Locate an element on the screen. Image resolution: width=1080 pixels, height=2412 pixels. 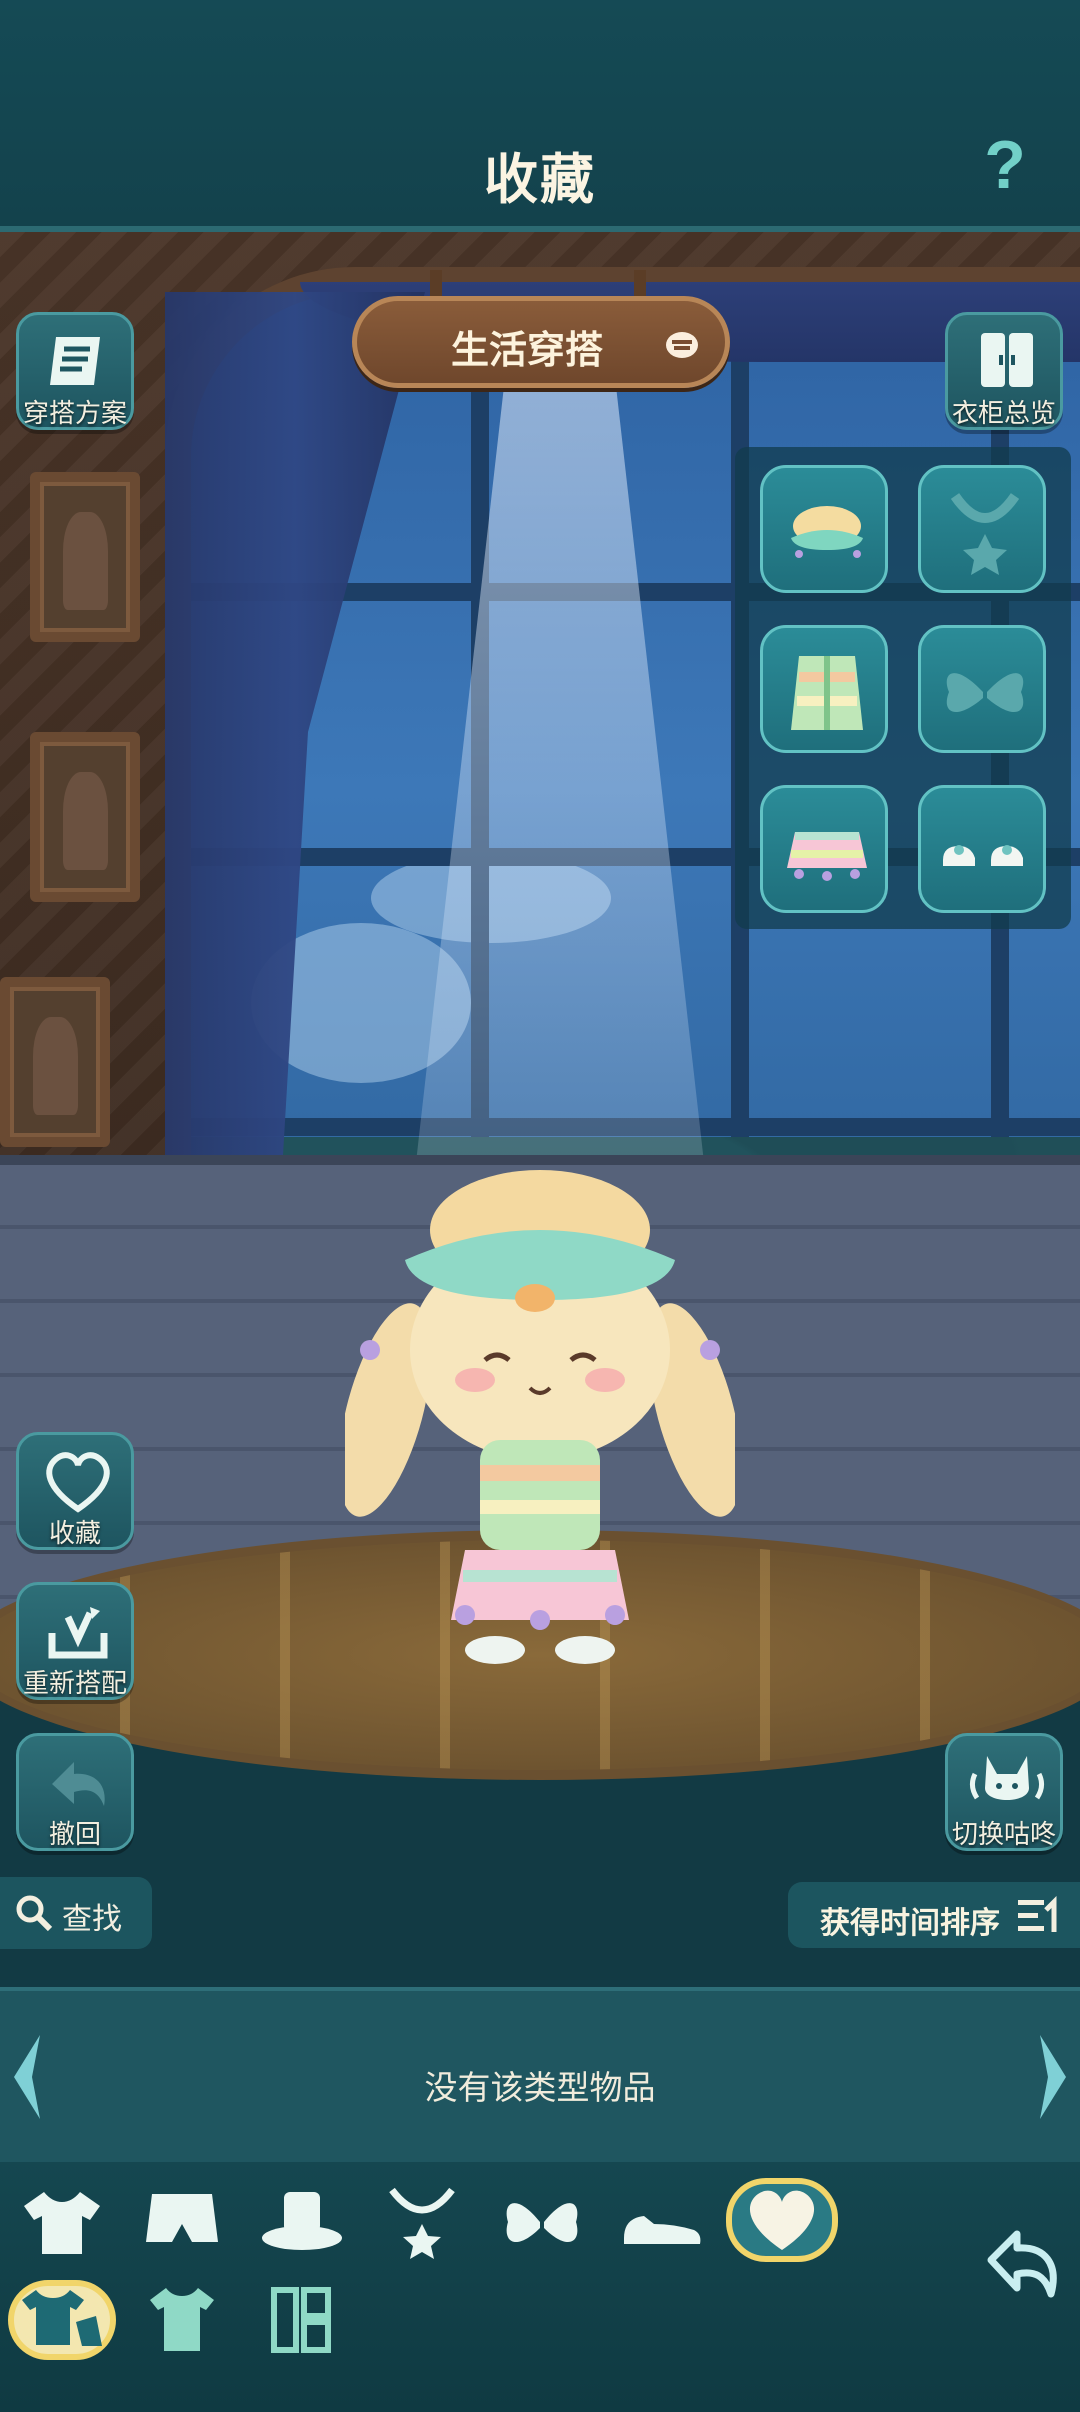
header-bar: 收藏 ? is located at coordinates (540, 116).